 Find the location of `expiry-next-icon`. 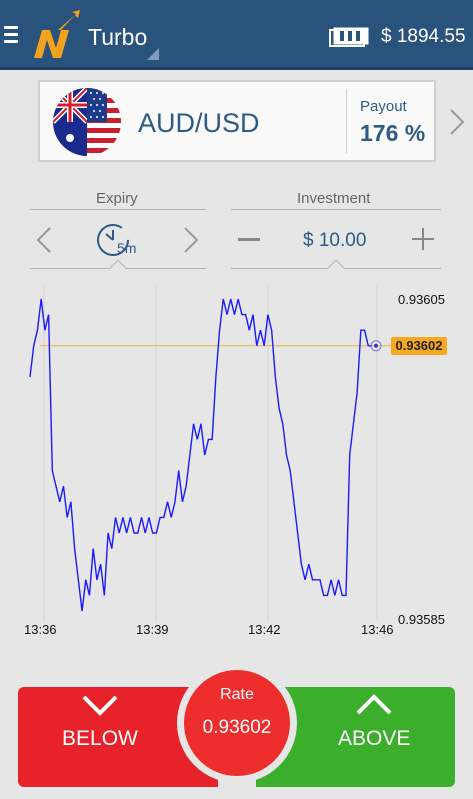

expiry-next-icon is located at coordinates (191, 240).